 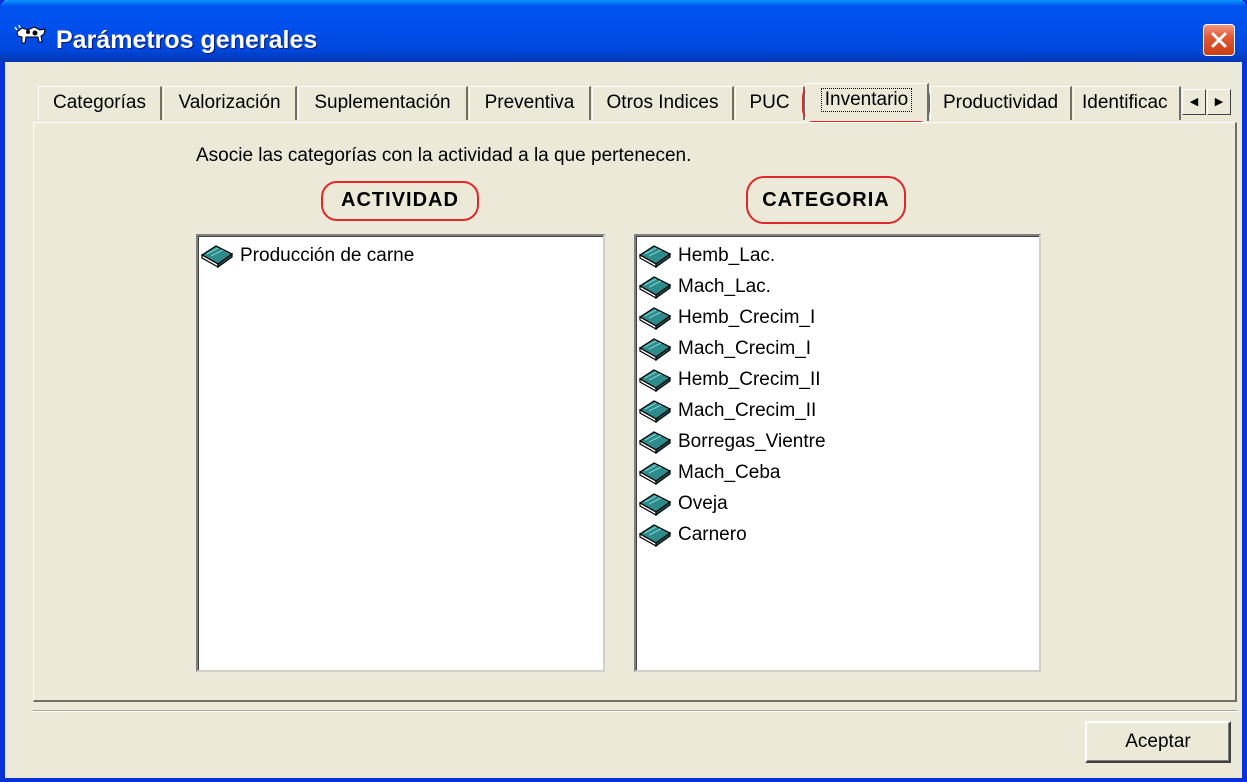 I want to click on tab-categorias: Categorías, so click(x=100, y=103).